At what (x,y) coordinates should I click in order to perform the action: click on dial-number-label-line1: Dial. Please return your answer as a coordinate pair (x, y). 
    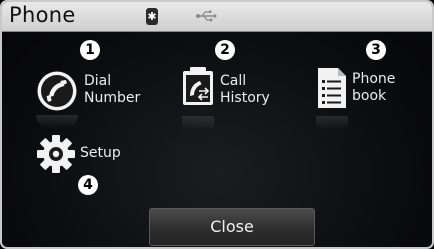
    Looking at the image, I should click on (98, 81).